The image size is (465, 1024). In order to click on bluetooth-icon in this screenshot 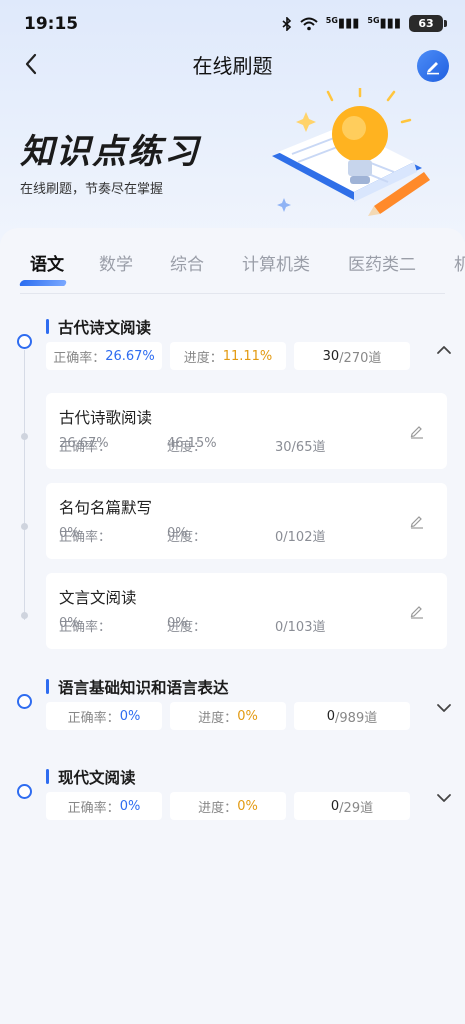, I will do `click(286, 23)`.